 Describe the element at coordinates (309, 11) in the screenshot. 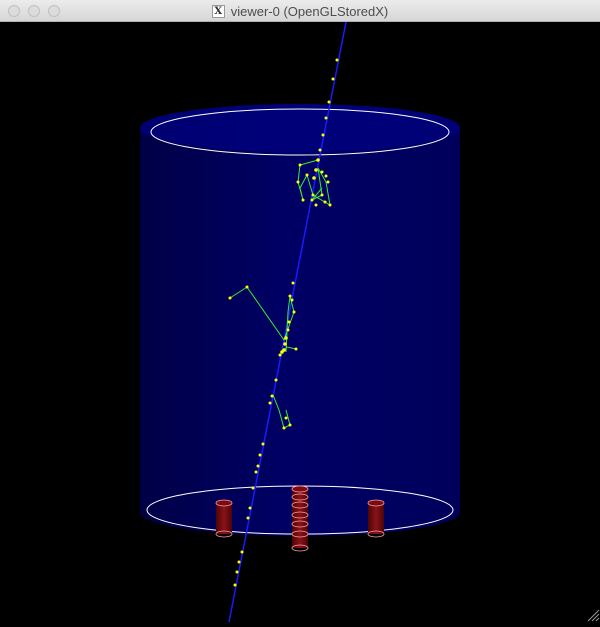

I see `window-title-text: viewer-0 (OpenGLStoredX)` at that location.